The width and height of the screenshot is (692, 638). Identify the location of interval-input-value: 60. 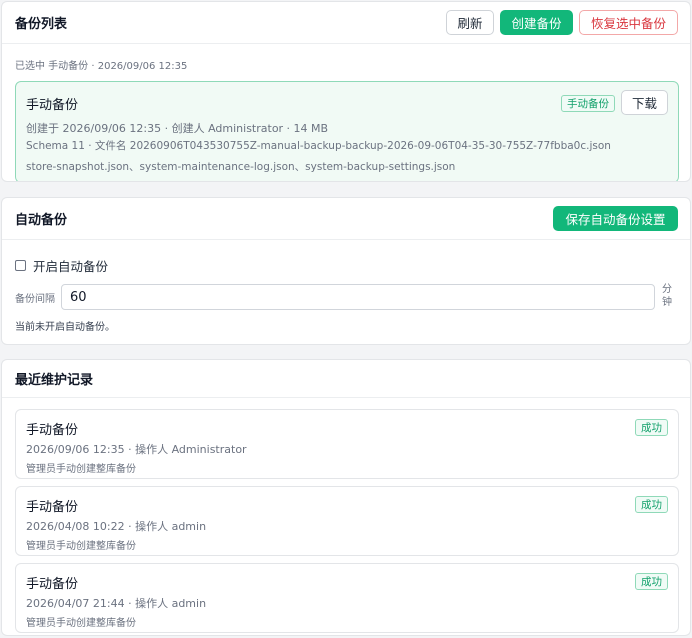
(78, 297).